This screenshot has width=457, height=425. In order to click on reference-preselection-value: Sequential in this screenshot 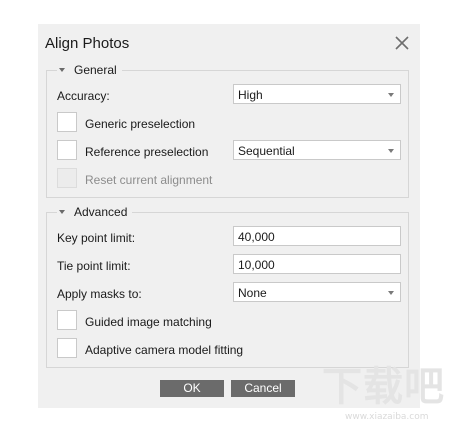, I will do `click(266, 151)`.